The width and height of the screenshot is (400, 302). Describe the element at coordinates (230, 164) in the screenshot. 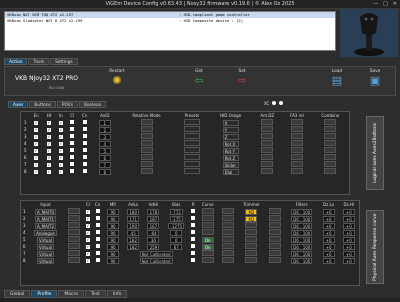

I see `hid-usage-dropdown: Slider` at that location.